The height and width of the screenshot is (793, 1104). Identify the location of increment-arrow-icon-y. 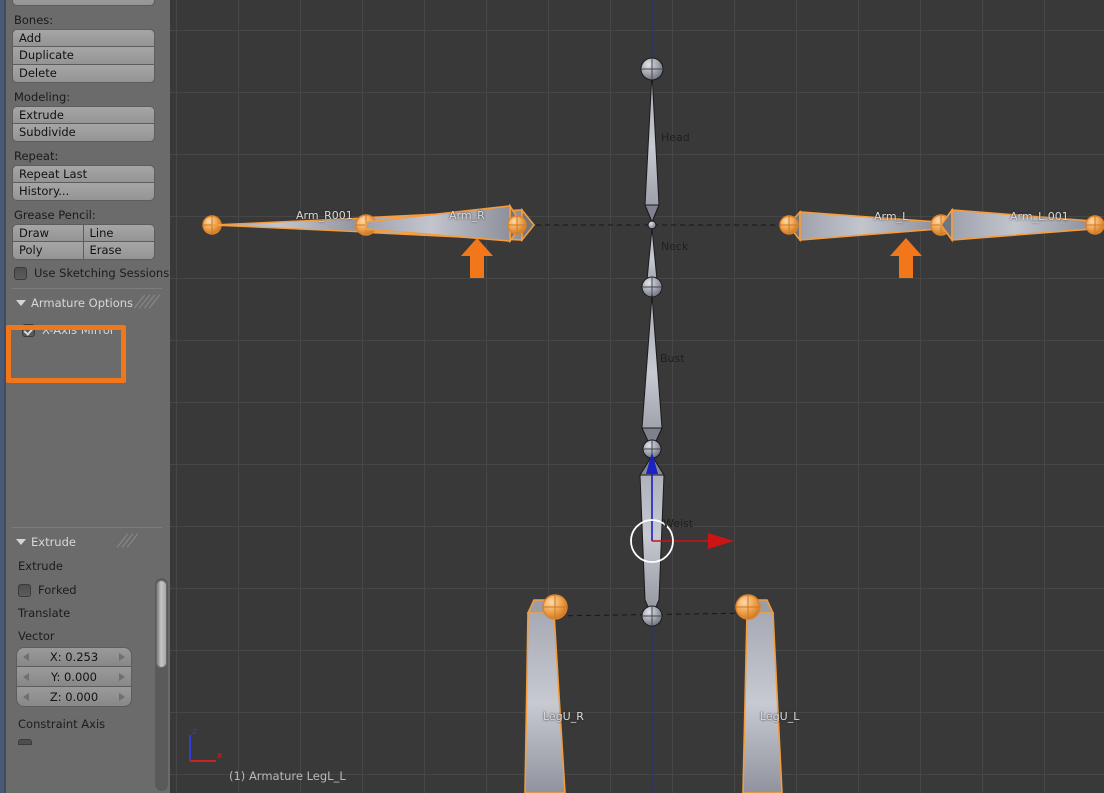
(122, 676).